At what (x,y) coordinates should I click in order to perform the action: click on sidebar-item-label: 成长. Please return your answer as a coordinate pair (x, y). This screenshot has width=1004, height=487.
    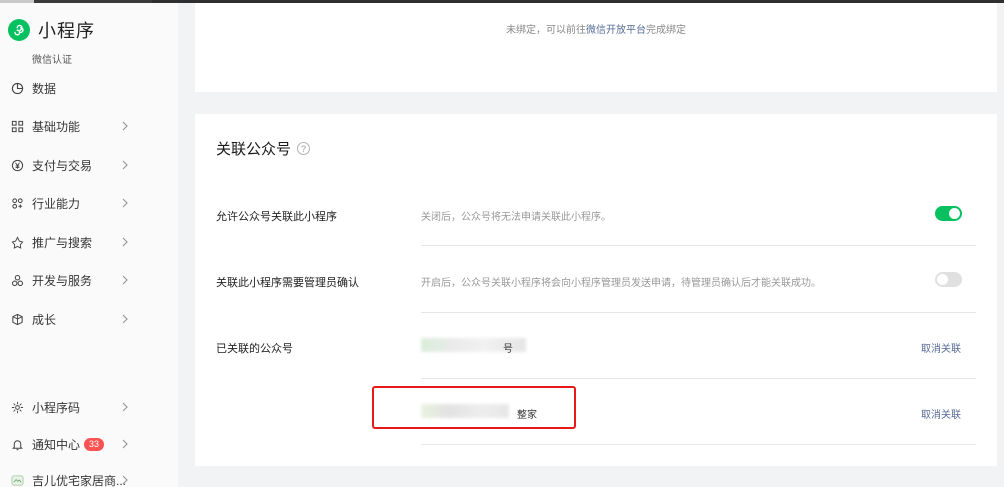
    Looking at the image, I should click on (44, 319).